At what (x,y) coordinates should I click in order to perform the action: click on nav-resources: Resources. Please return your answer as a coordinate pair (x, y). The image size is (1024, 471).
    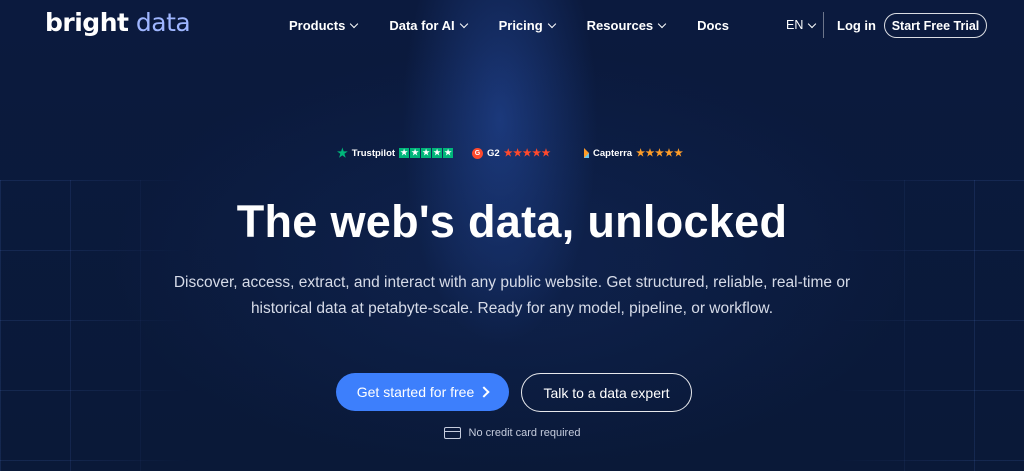
    Looking at the image, I should click on (626, 25).